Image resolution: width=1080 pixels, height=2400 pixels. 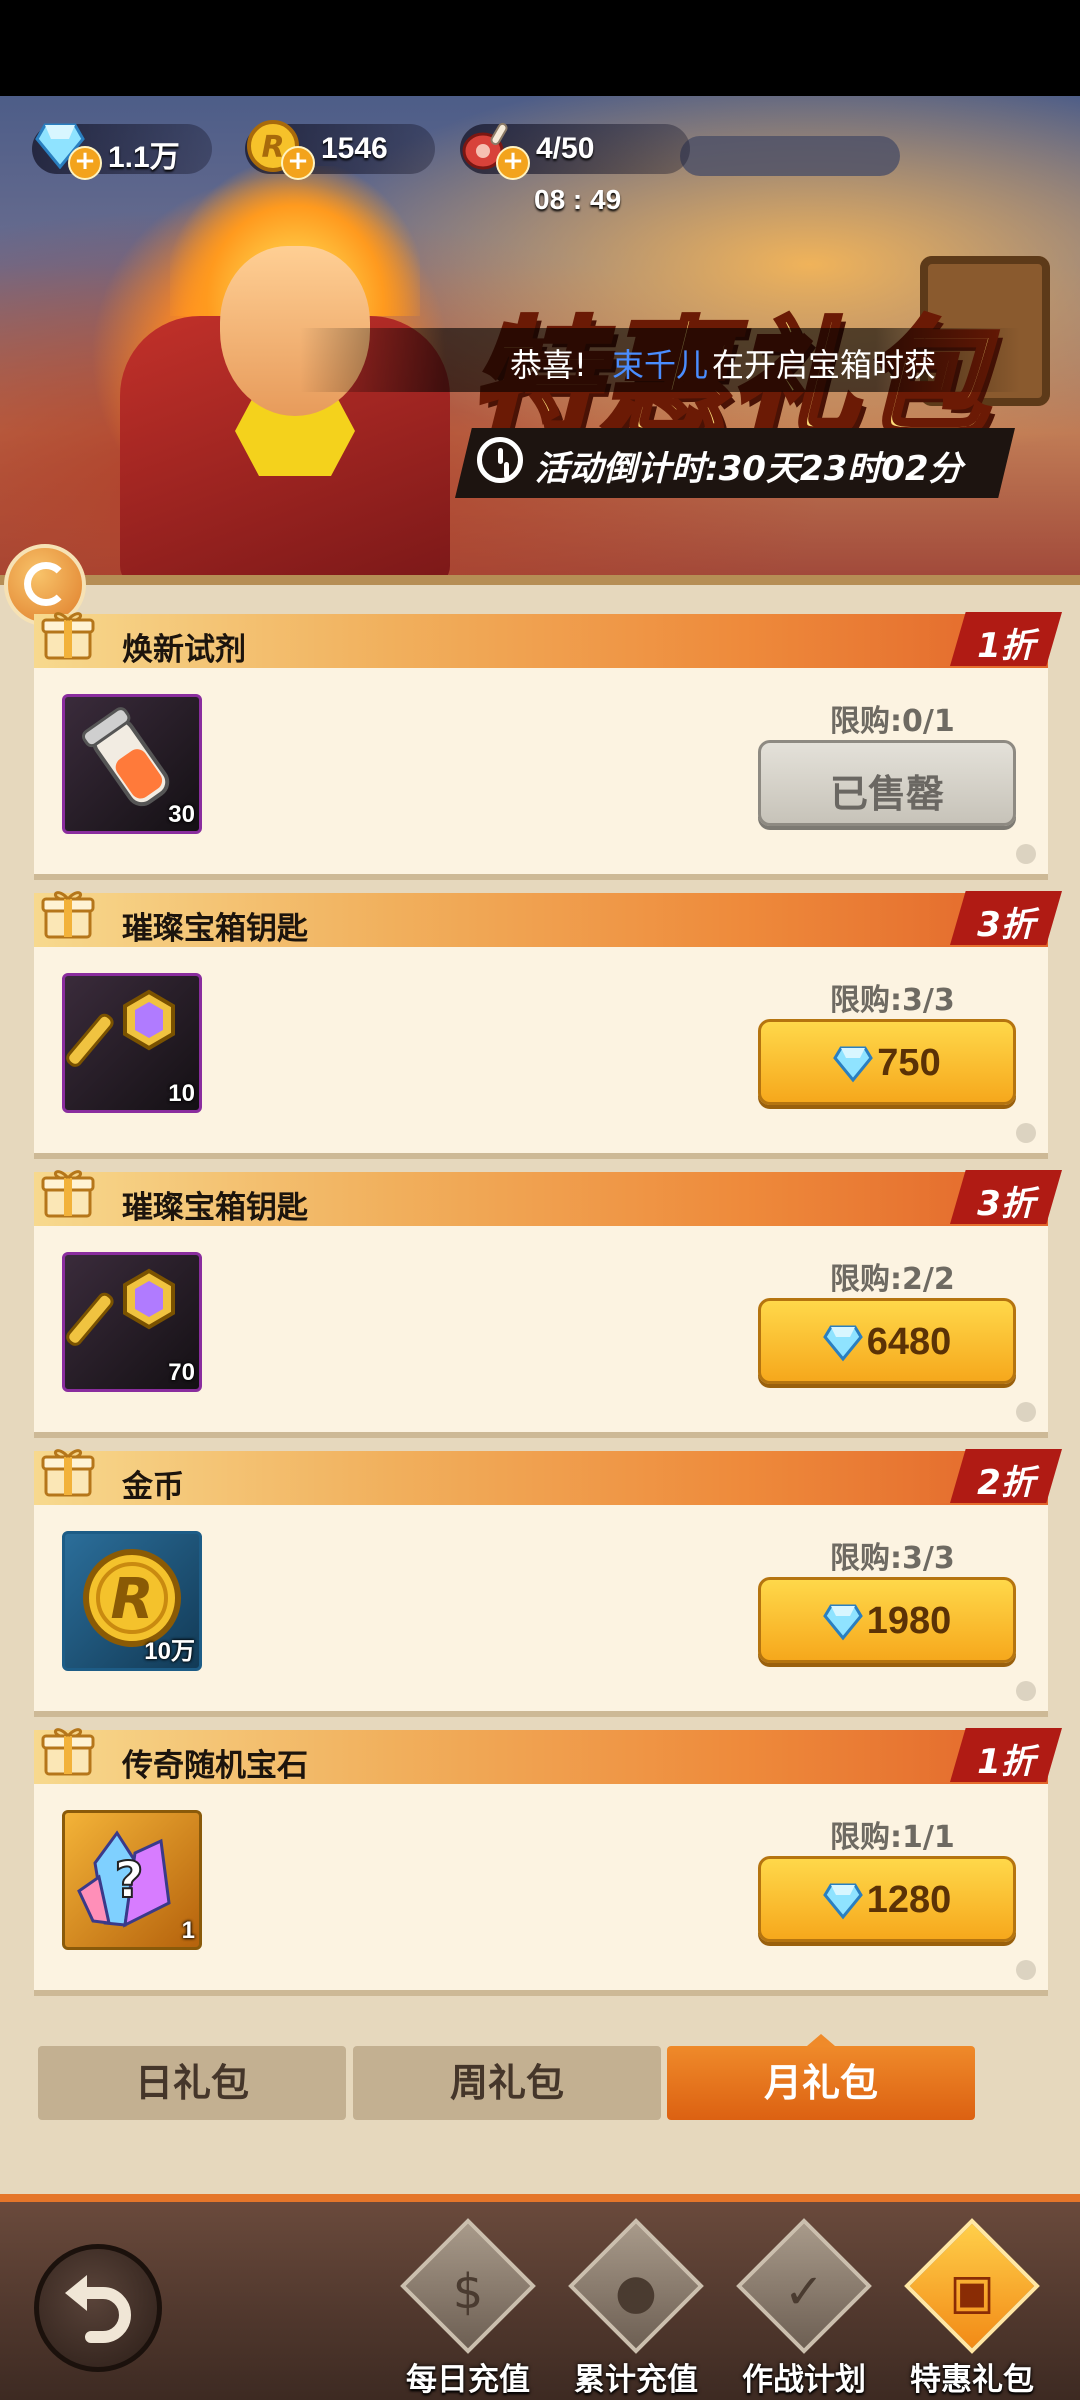 What do you see at coordinates (804, 2380) in the screenshot?
I see `nav-label: 作战计划` at bounding box center [804, 2380].